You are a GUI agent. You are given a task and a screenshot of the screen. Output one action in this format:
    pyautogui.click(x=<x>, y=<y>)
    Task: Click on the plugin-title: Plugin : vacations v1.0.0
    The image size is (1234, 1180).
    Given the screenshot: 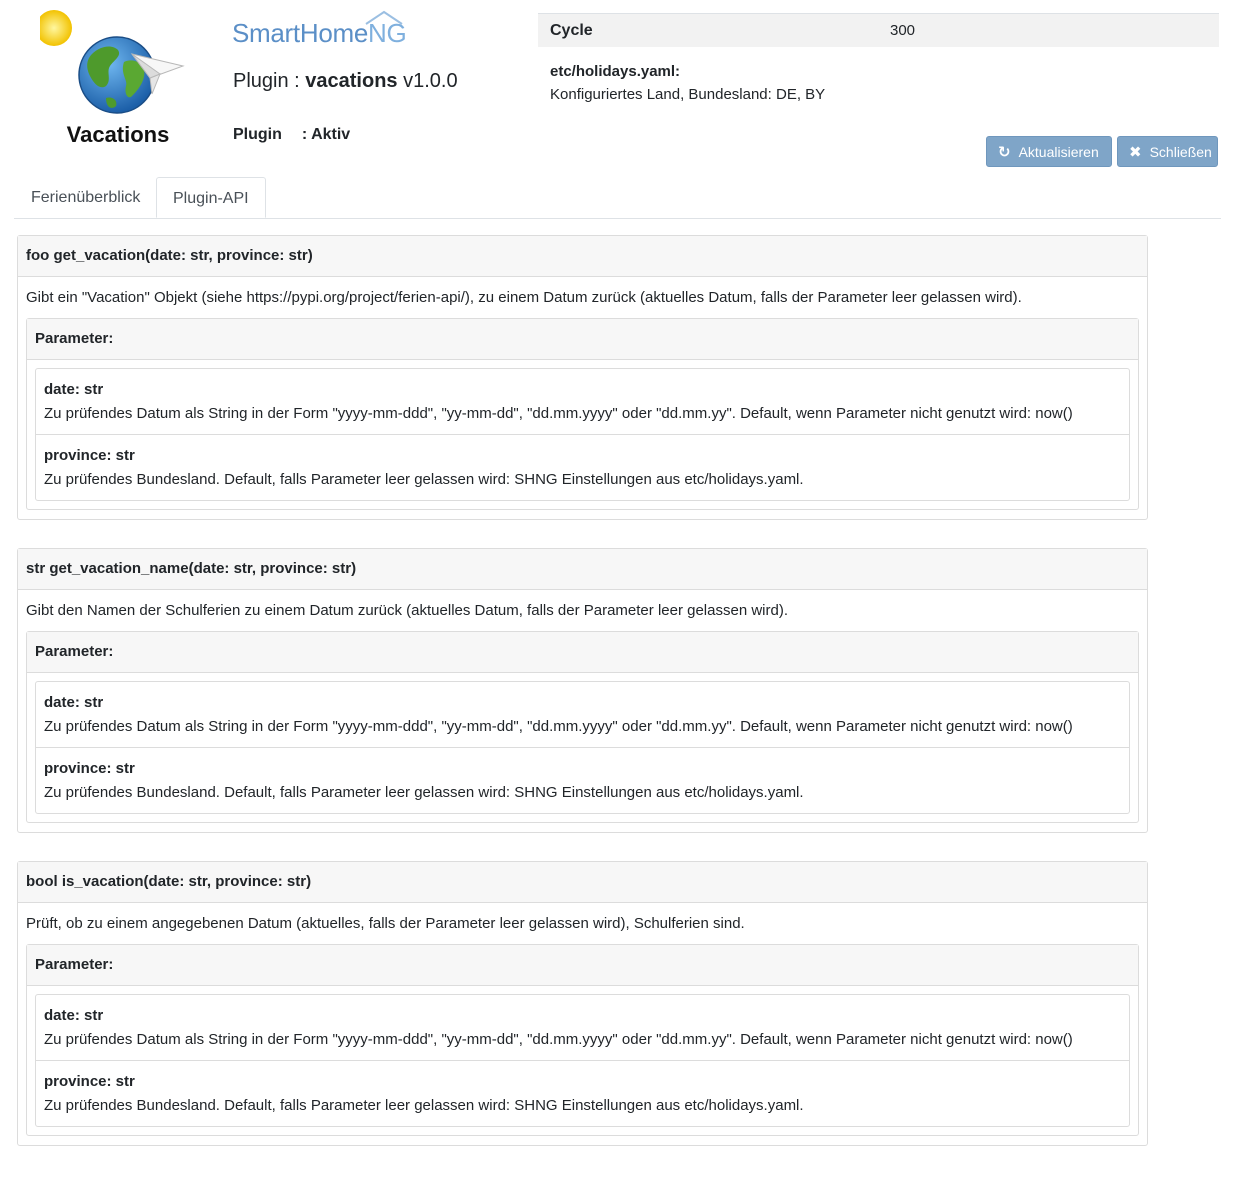 What is the action you would take?
    pyautogui.click(x=345, y=81)
    